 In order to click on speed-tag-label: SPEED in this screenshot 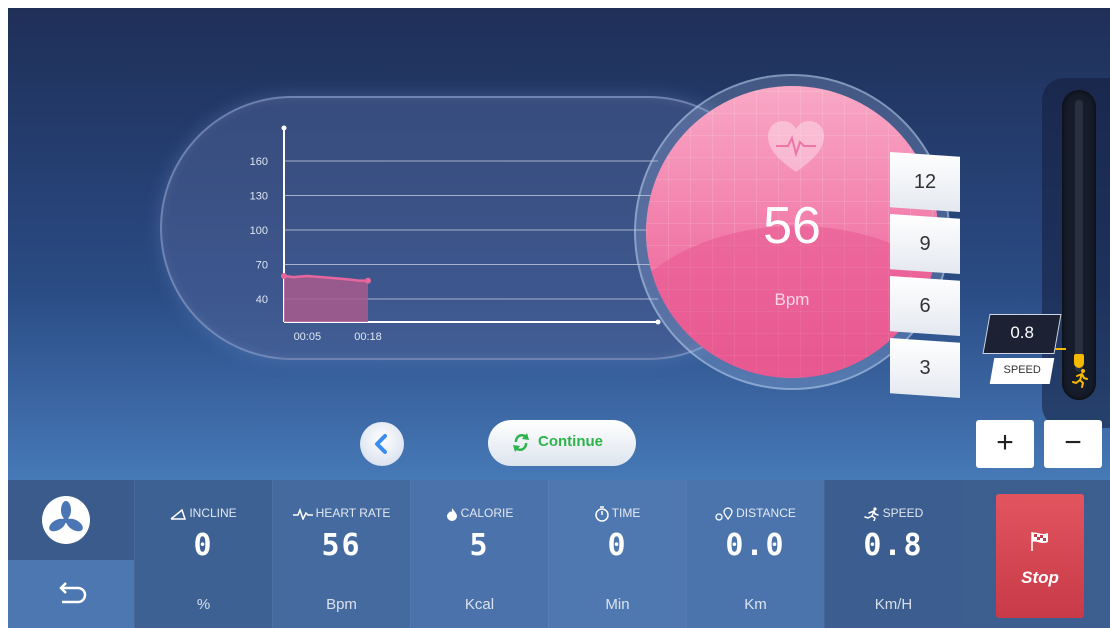, I will do `click(1022, 370)`.